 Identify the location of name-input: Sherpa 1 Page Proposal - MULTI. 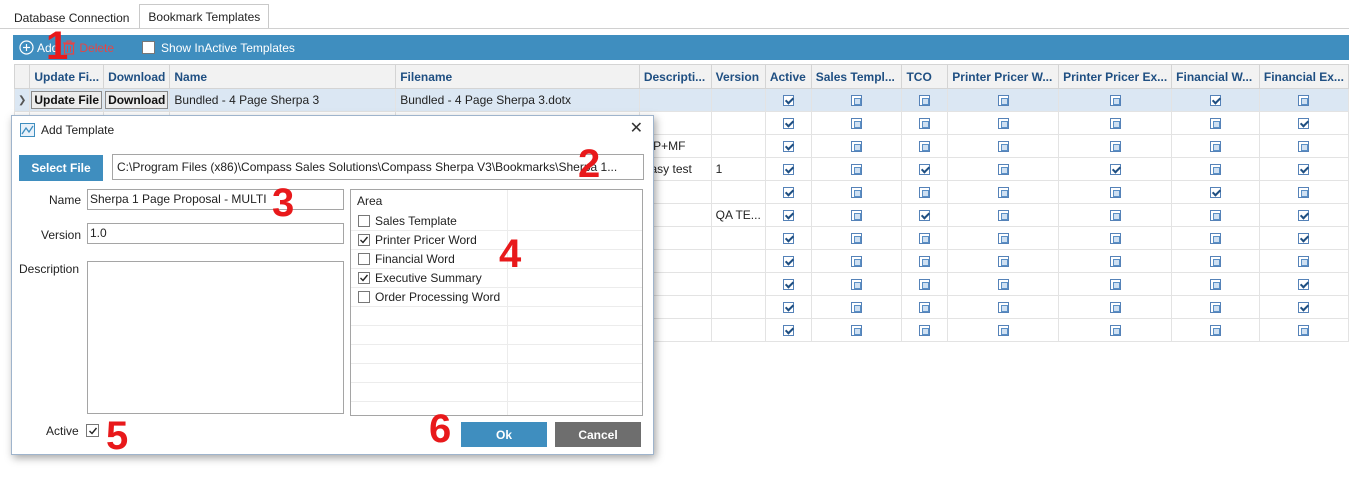
(215, 199).